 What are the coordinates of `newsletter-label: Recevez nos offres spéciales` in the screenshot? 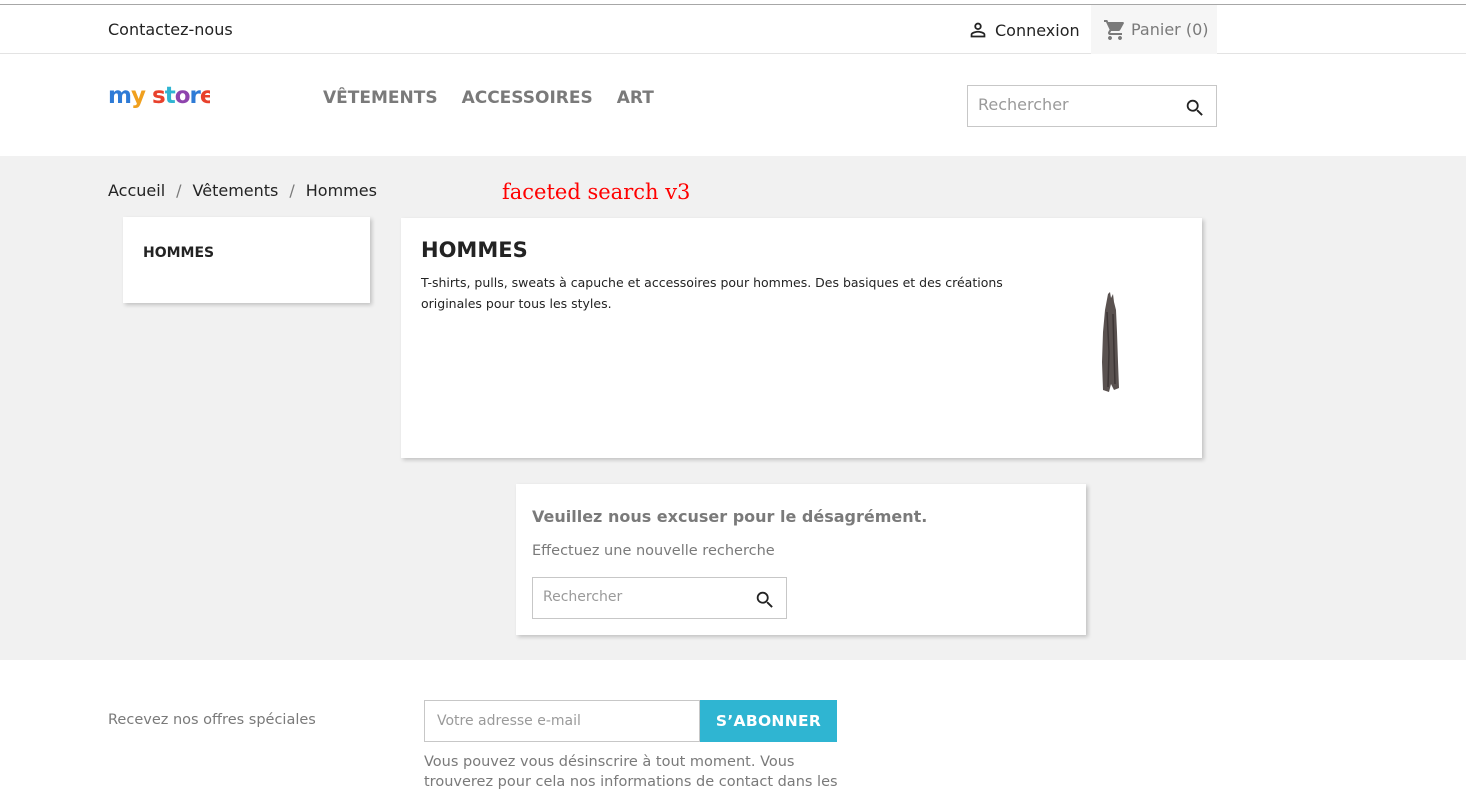 It's located at (212, 720).